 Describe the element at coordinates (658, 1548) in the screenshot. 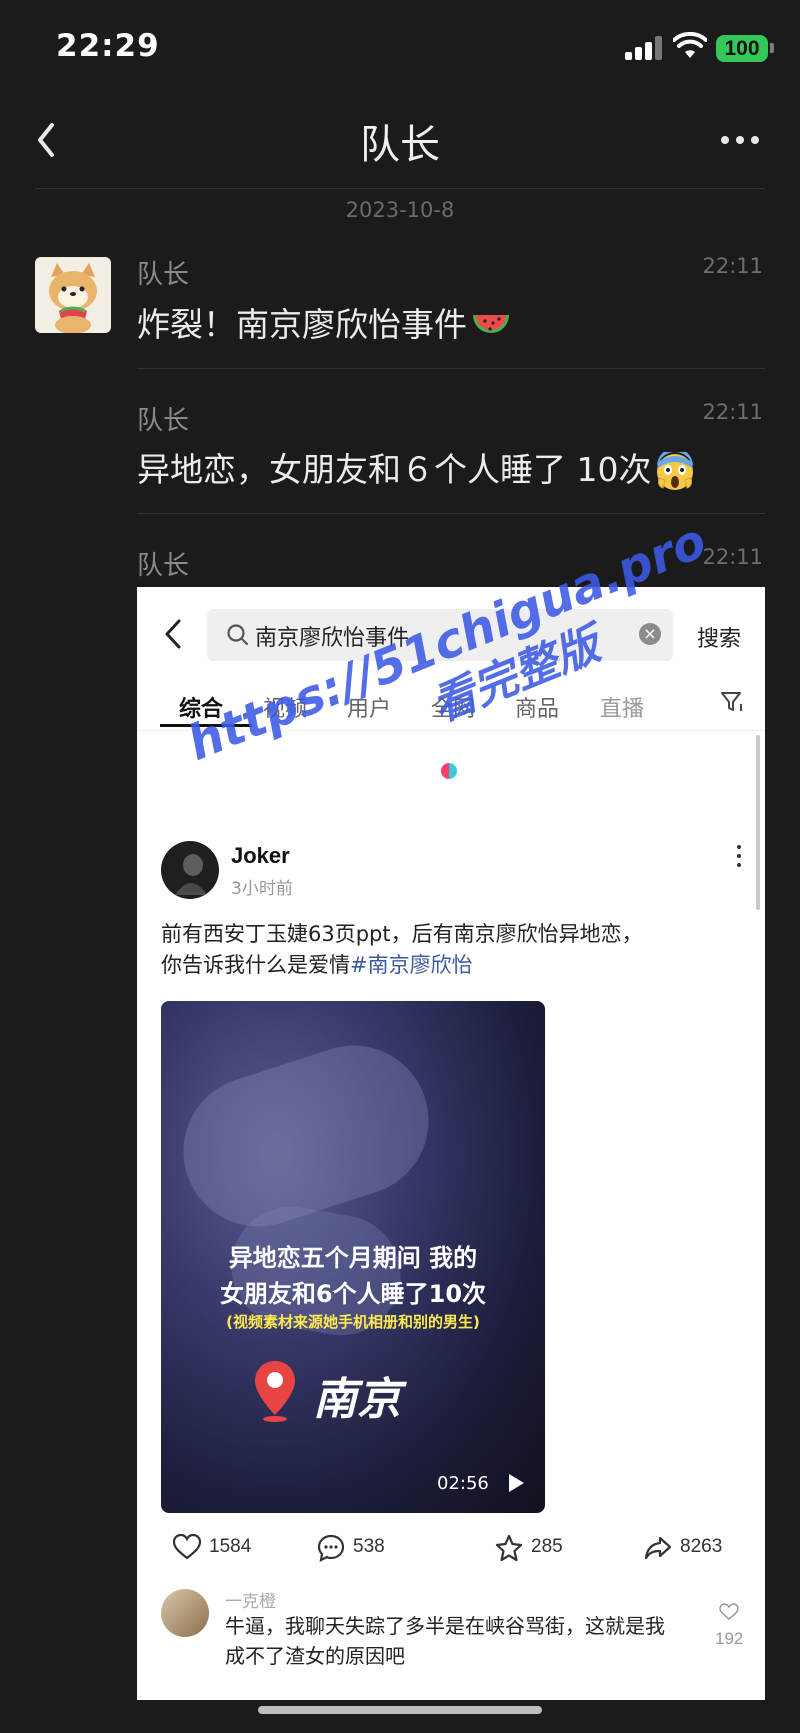

I see `share-icon` at that location.